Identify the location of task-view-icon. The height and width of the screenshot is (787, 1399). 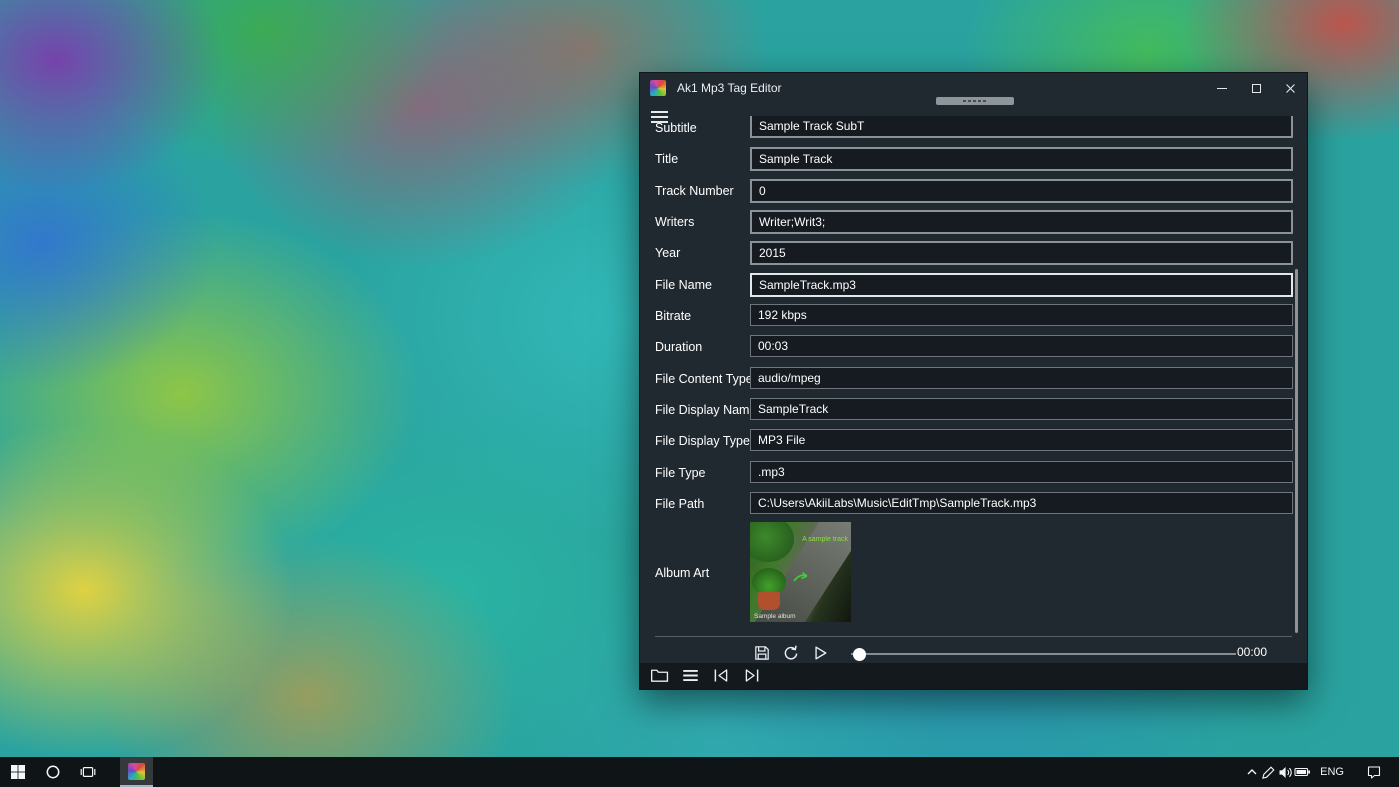
(87, 772).